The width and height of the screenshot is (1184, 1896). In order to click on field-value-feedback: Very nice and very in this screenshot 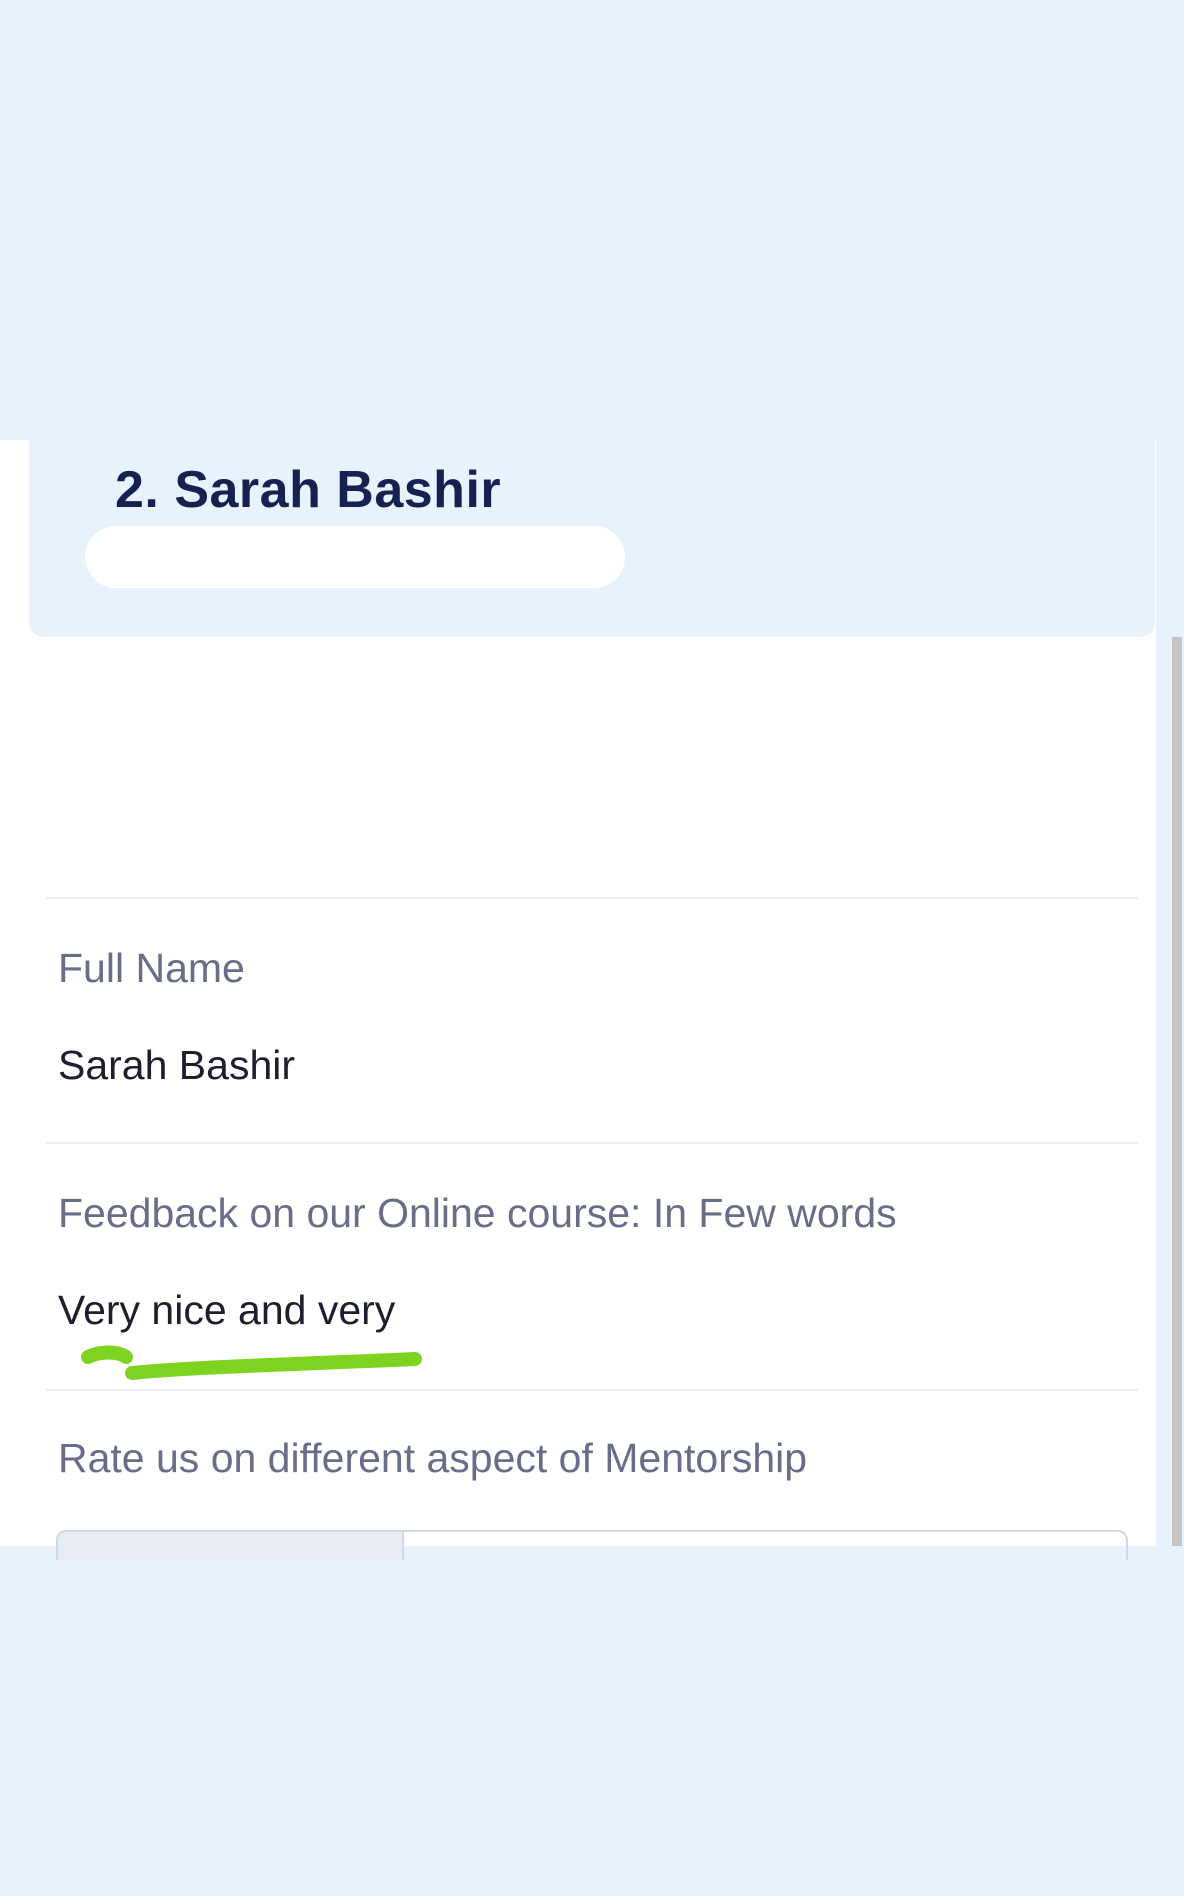, I will do `click(227, 1310)`.